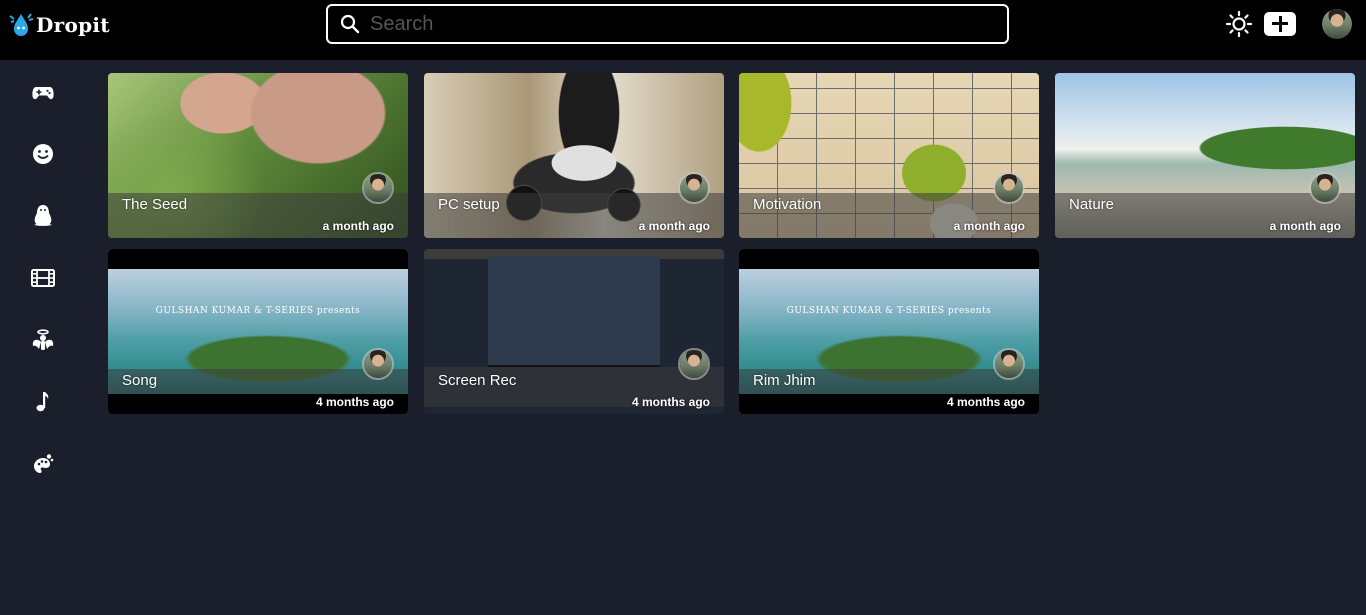  Describe the element at coordinates (574, 155) in the screenshot. I see `video-card: PC setup a month ago` at that location.